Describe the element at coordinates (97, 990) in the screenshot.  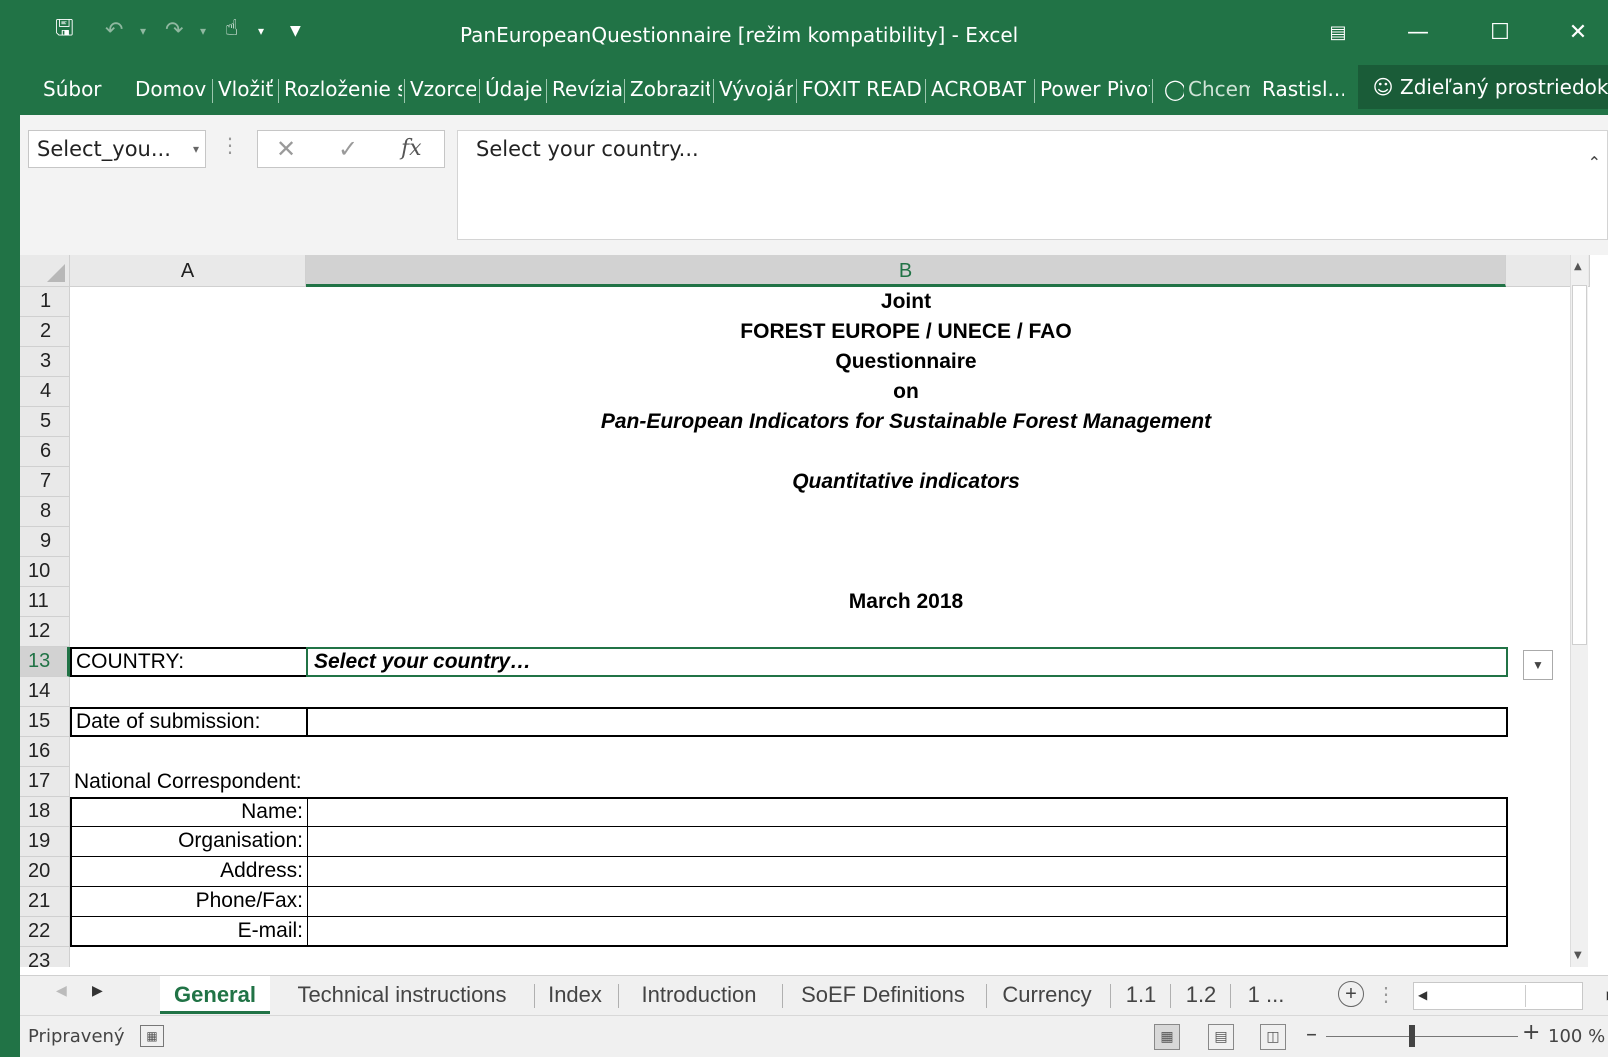
I see `next-sheet-icon: ▶` at that location.